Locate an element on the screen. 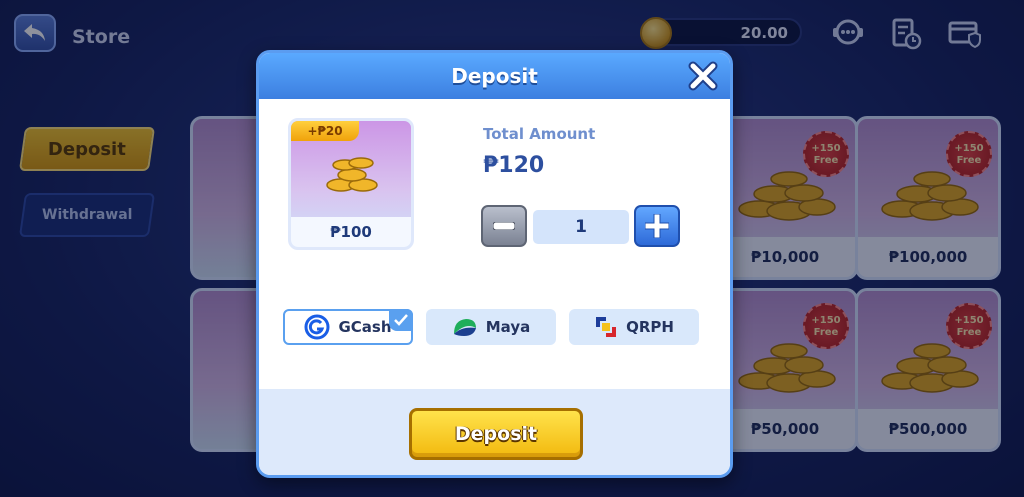  payment-option-label: Maya is located at coordinates (508, 327).